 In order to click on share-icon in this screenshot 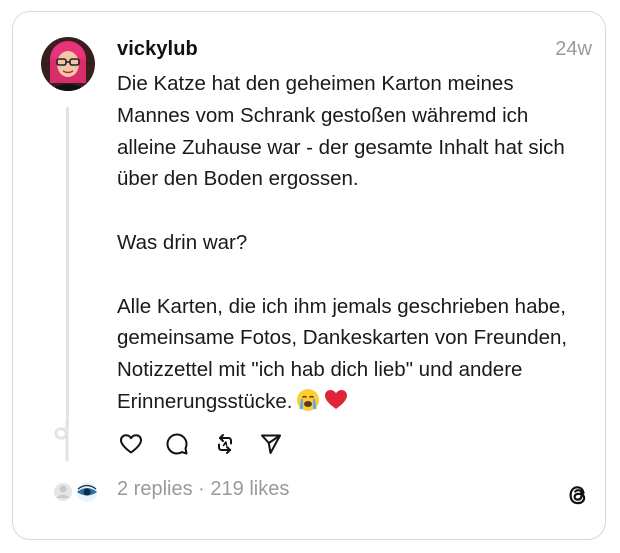, I will do `click(271, 444)`.